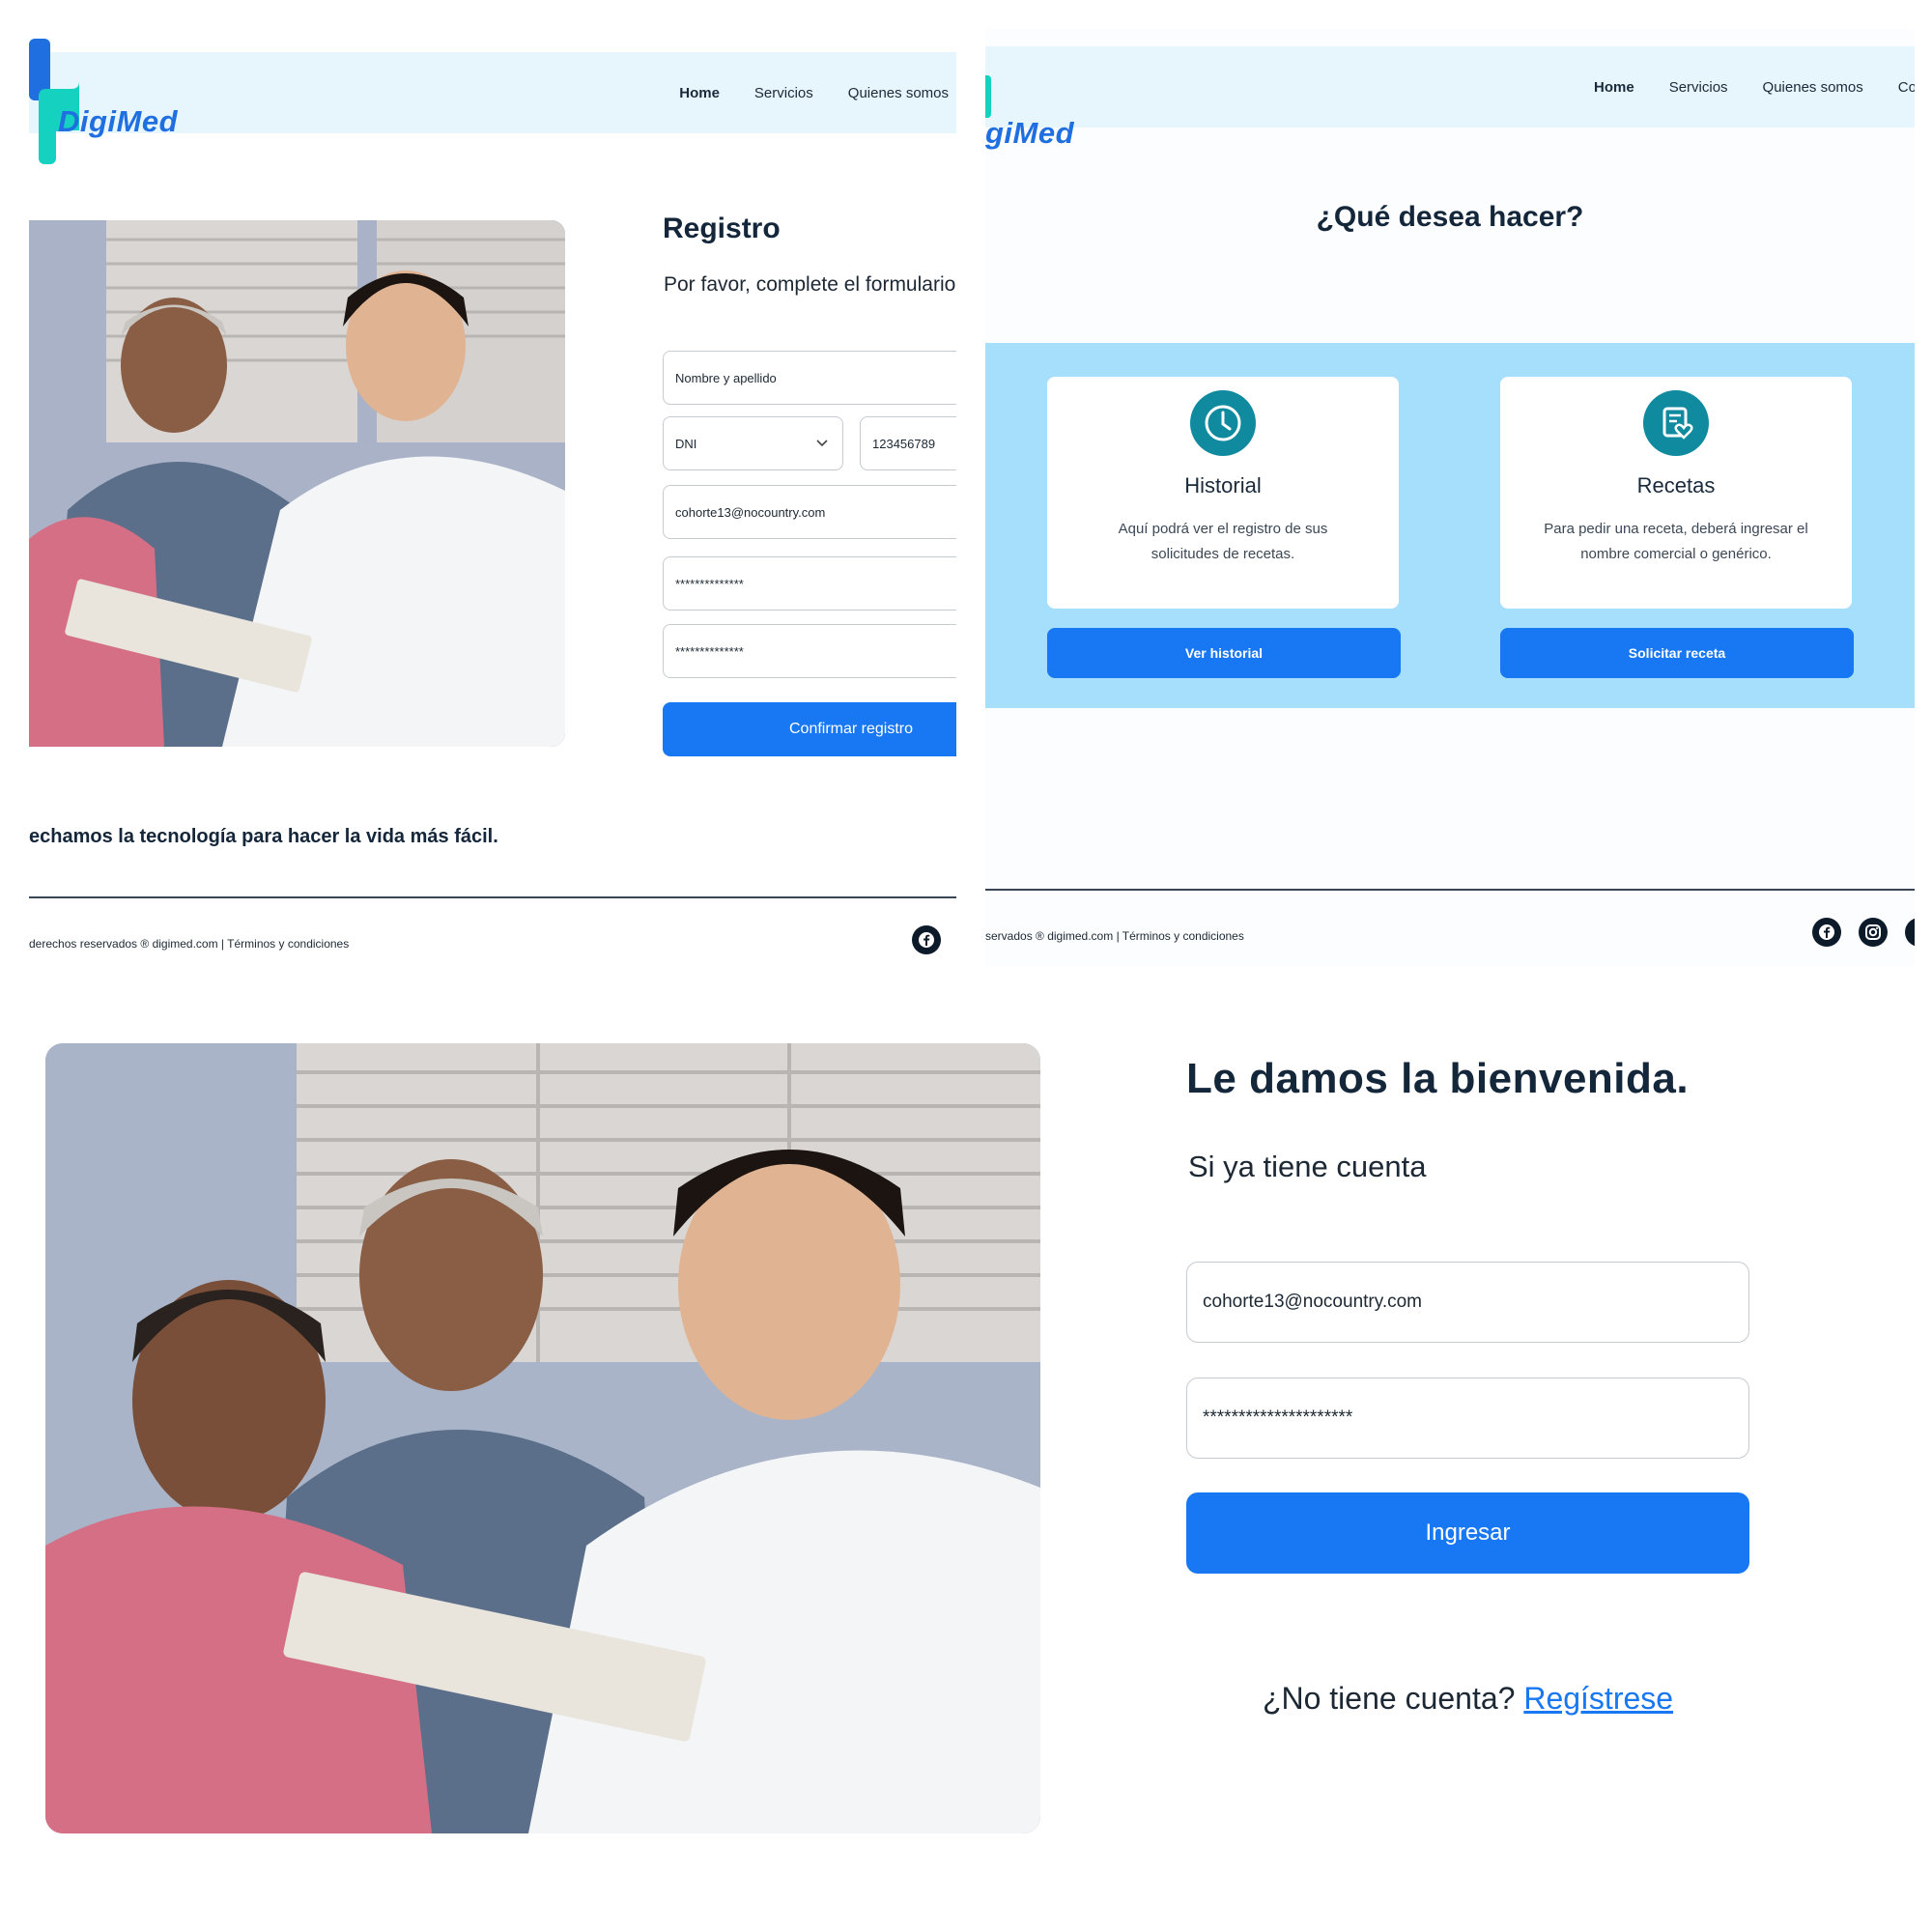 This screenshot has height=1932, width=1932. What do you see at coordinates (1223, 423) in the screenshot?
I see `clock-icon` at bounding box center [1223, 423].